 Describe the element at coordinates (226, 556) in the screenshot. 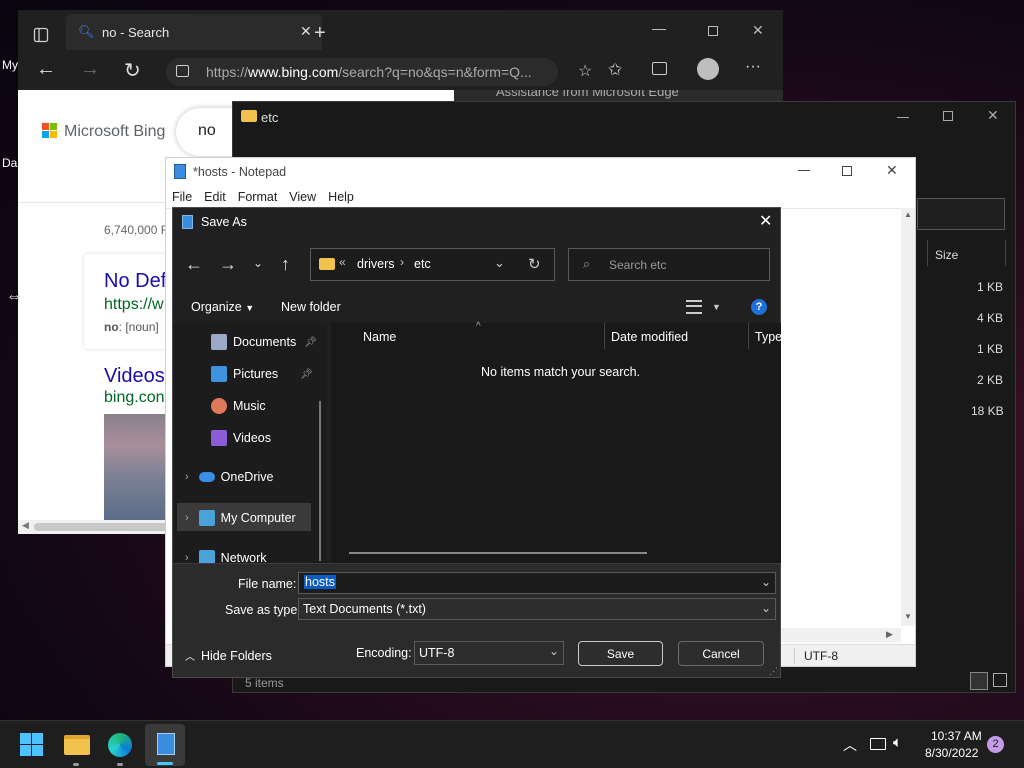

I see `nav-network: › Network` at that location.